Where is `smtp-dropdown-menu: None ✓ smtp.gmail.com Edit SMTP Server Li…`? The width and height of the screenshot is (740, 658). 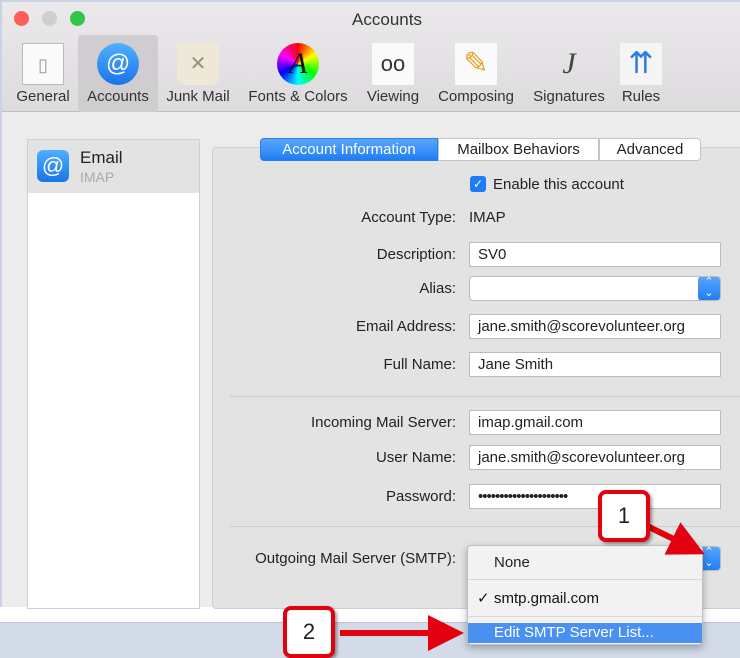 smtp-dropdown-menu: None ✓ smtp.gmail.com Edit SMTP Server Li… is located at coordinates (585, 595).